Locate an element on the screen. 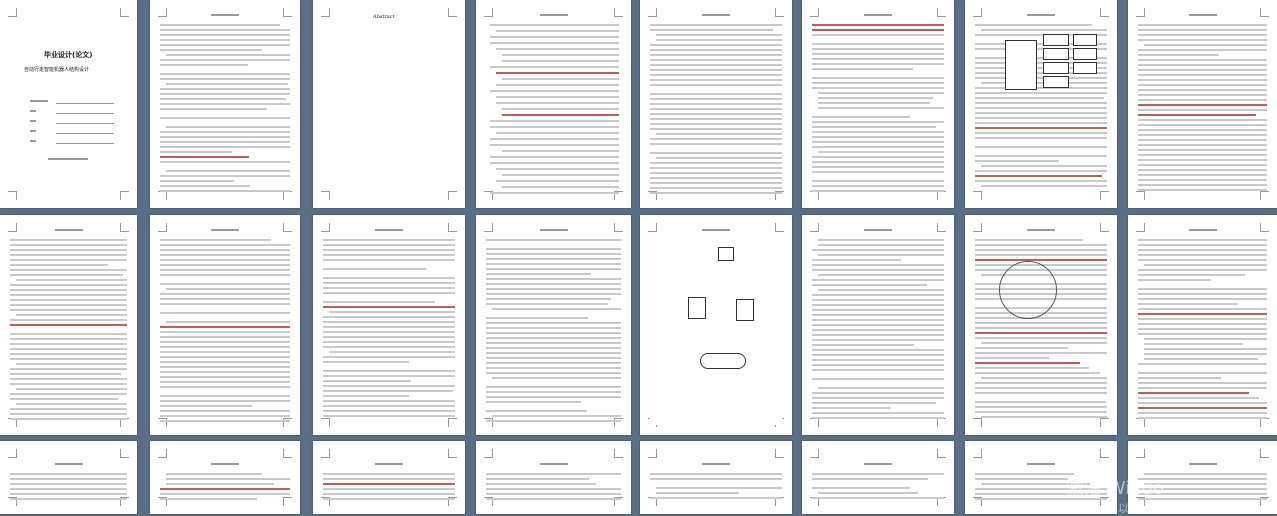 Image resolution: width=1277 pixels, height=516 pixels. title-page: 毕业设计(论文) 自动行走智能机器人结构设计 is located at coordinates (68, 104).